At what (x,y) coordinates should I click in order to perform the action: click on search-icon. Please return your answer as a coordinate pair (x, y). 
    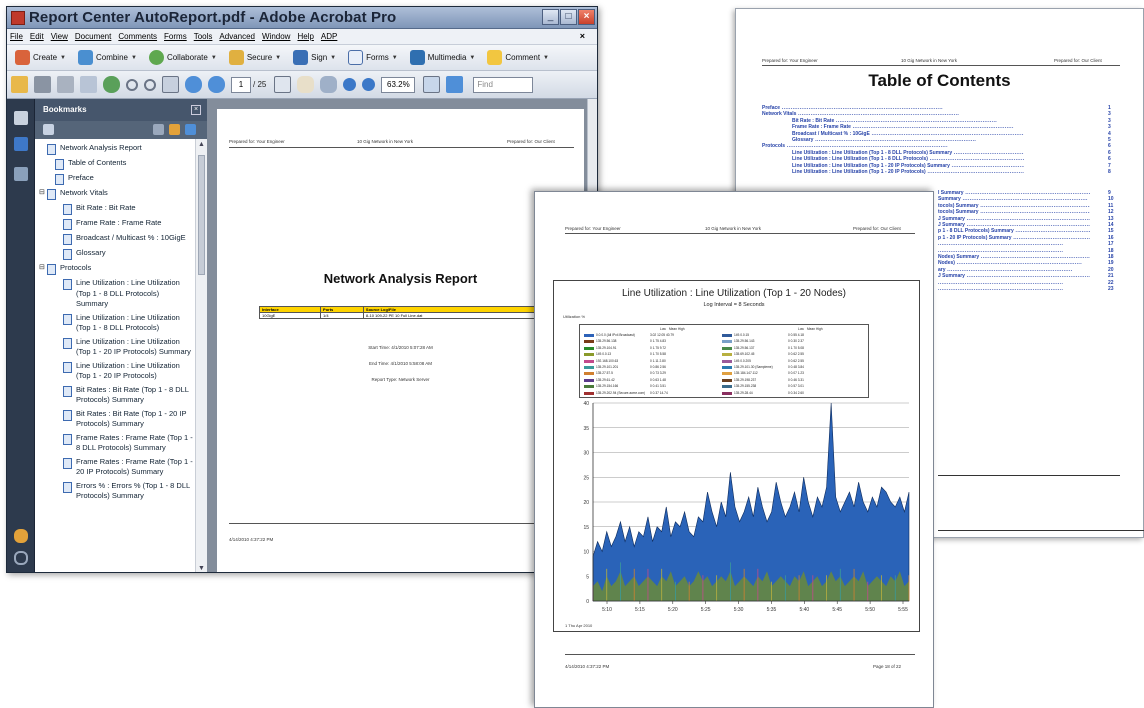
    Looking at the image, I should click on (132, 84).